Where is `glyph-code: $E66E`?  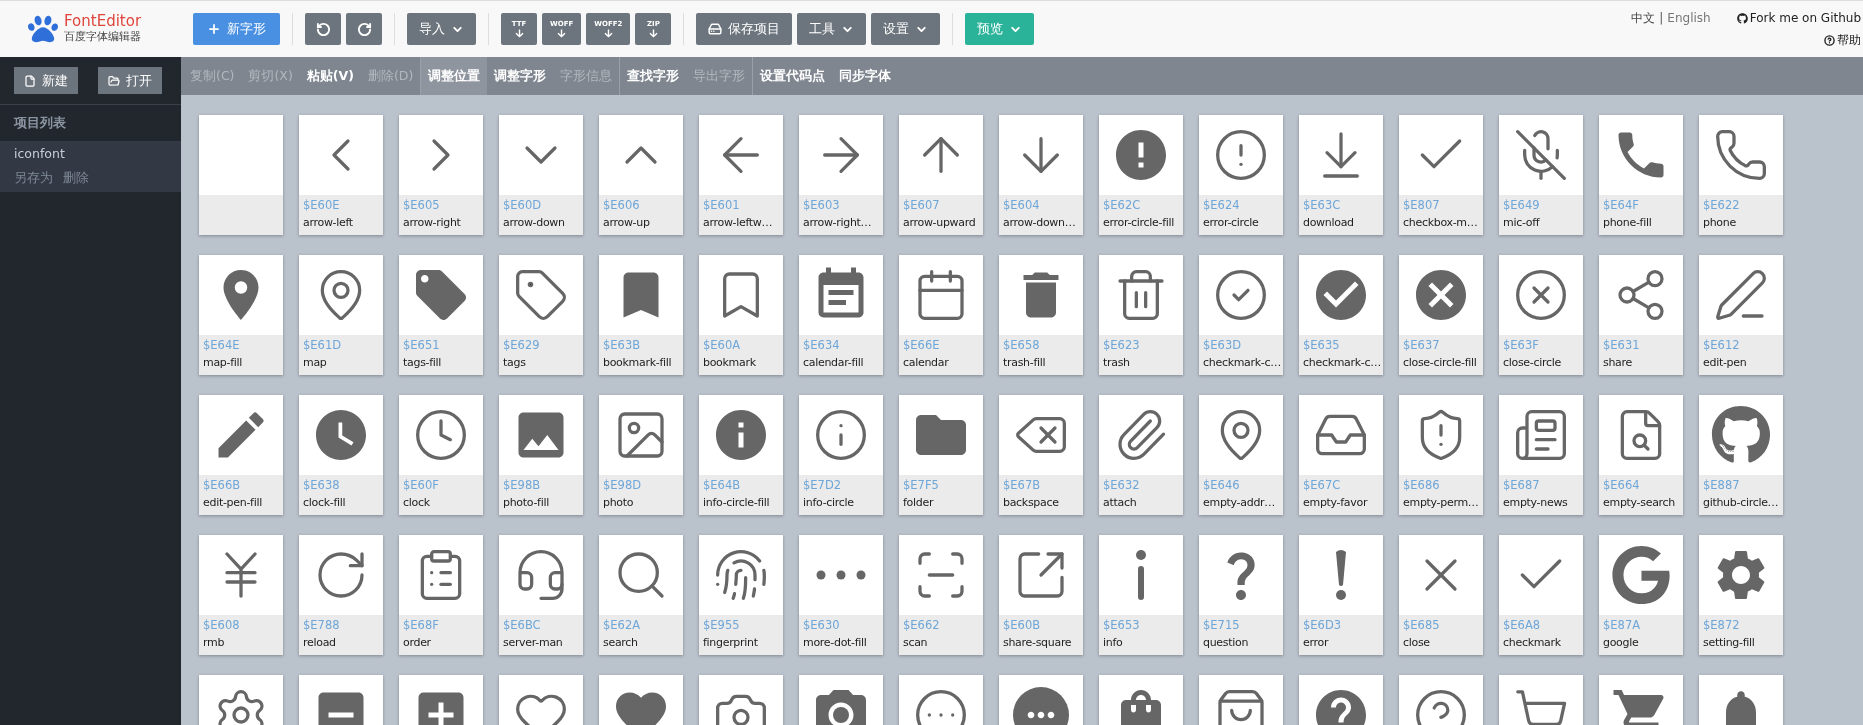 glyph-code: $E66E is located at coordinates (922, 345).